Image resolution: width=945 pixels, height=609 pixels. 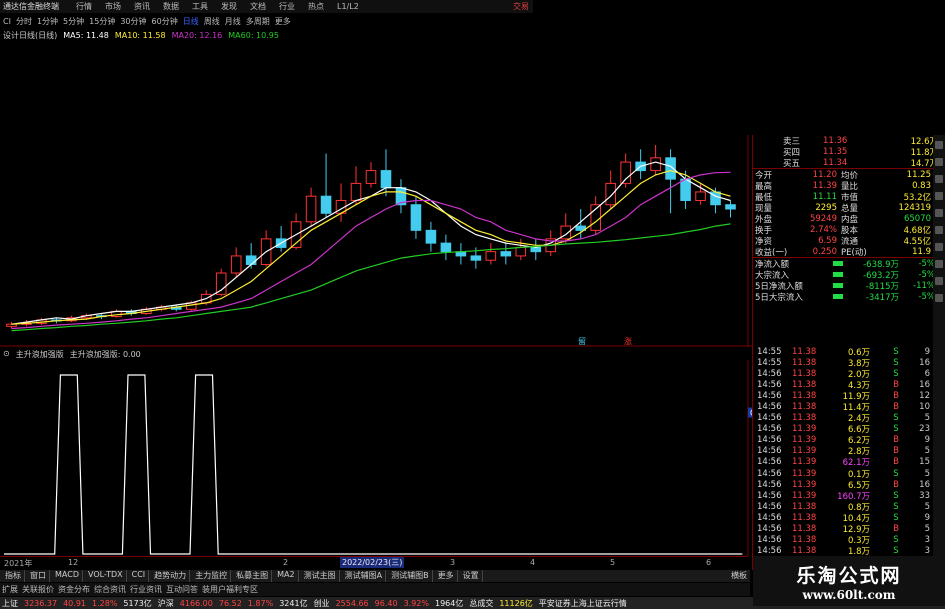 What do you see at coordinates (38, 589) in the screenshot?
I see `info-tab: 关联报价` at bounding box center [38, 589].